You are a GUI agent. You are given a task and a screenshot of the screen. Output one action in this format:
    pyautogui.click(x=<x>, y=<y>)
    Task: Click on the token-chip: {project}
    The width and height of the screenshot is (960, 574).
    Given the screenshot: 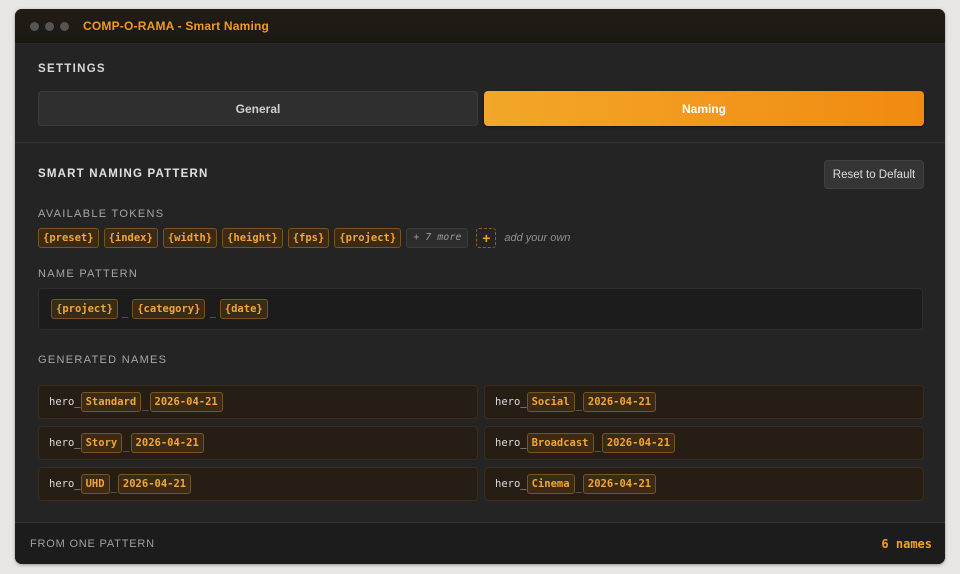 What is the action you would take?
    pyautogui.click(x=368, y=238)
    